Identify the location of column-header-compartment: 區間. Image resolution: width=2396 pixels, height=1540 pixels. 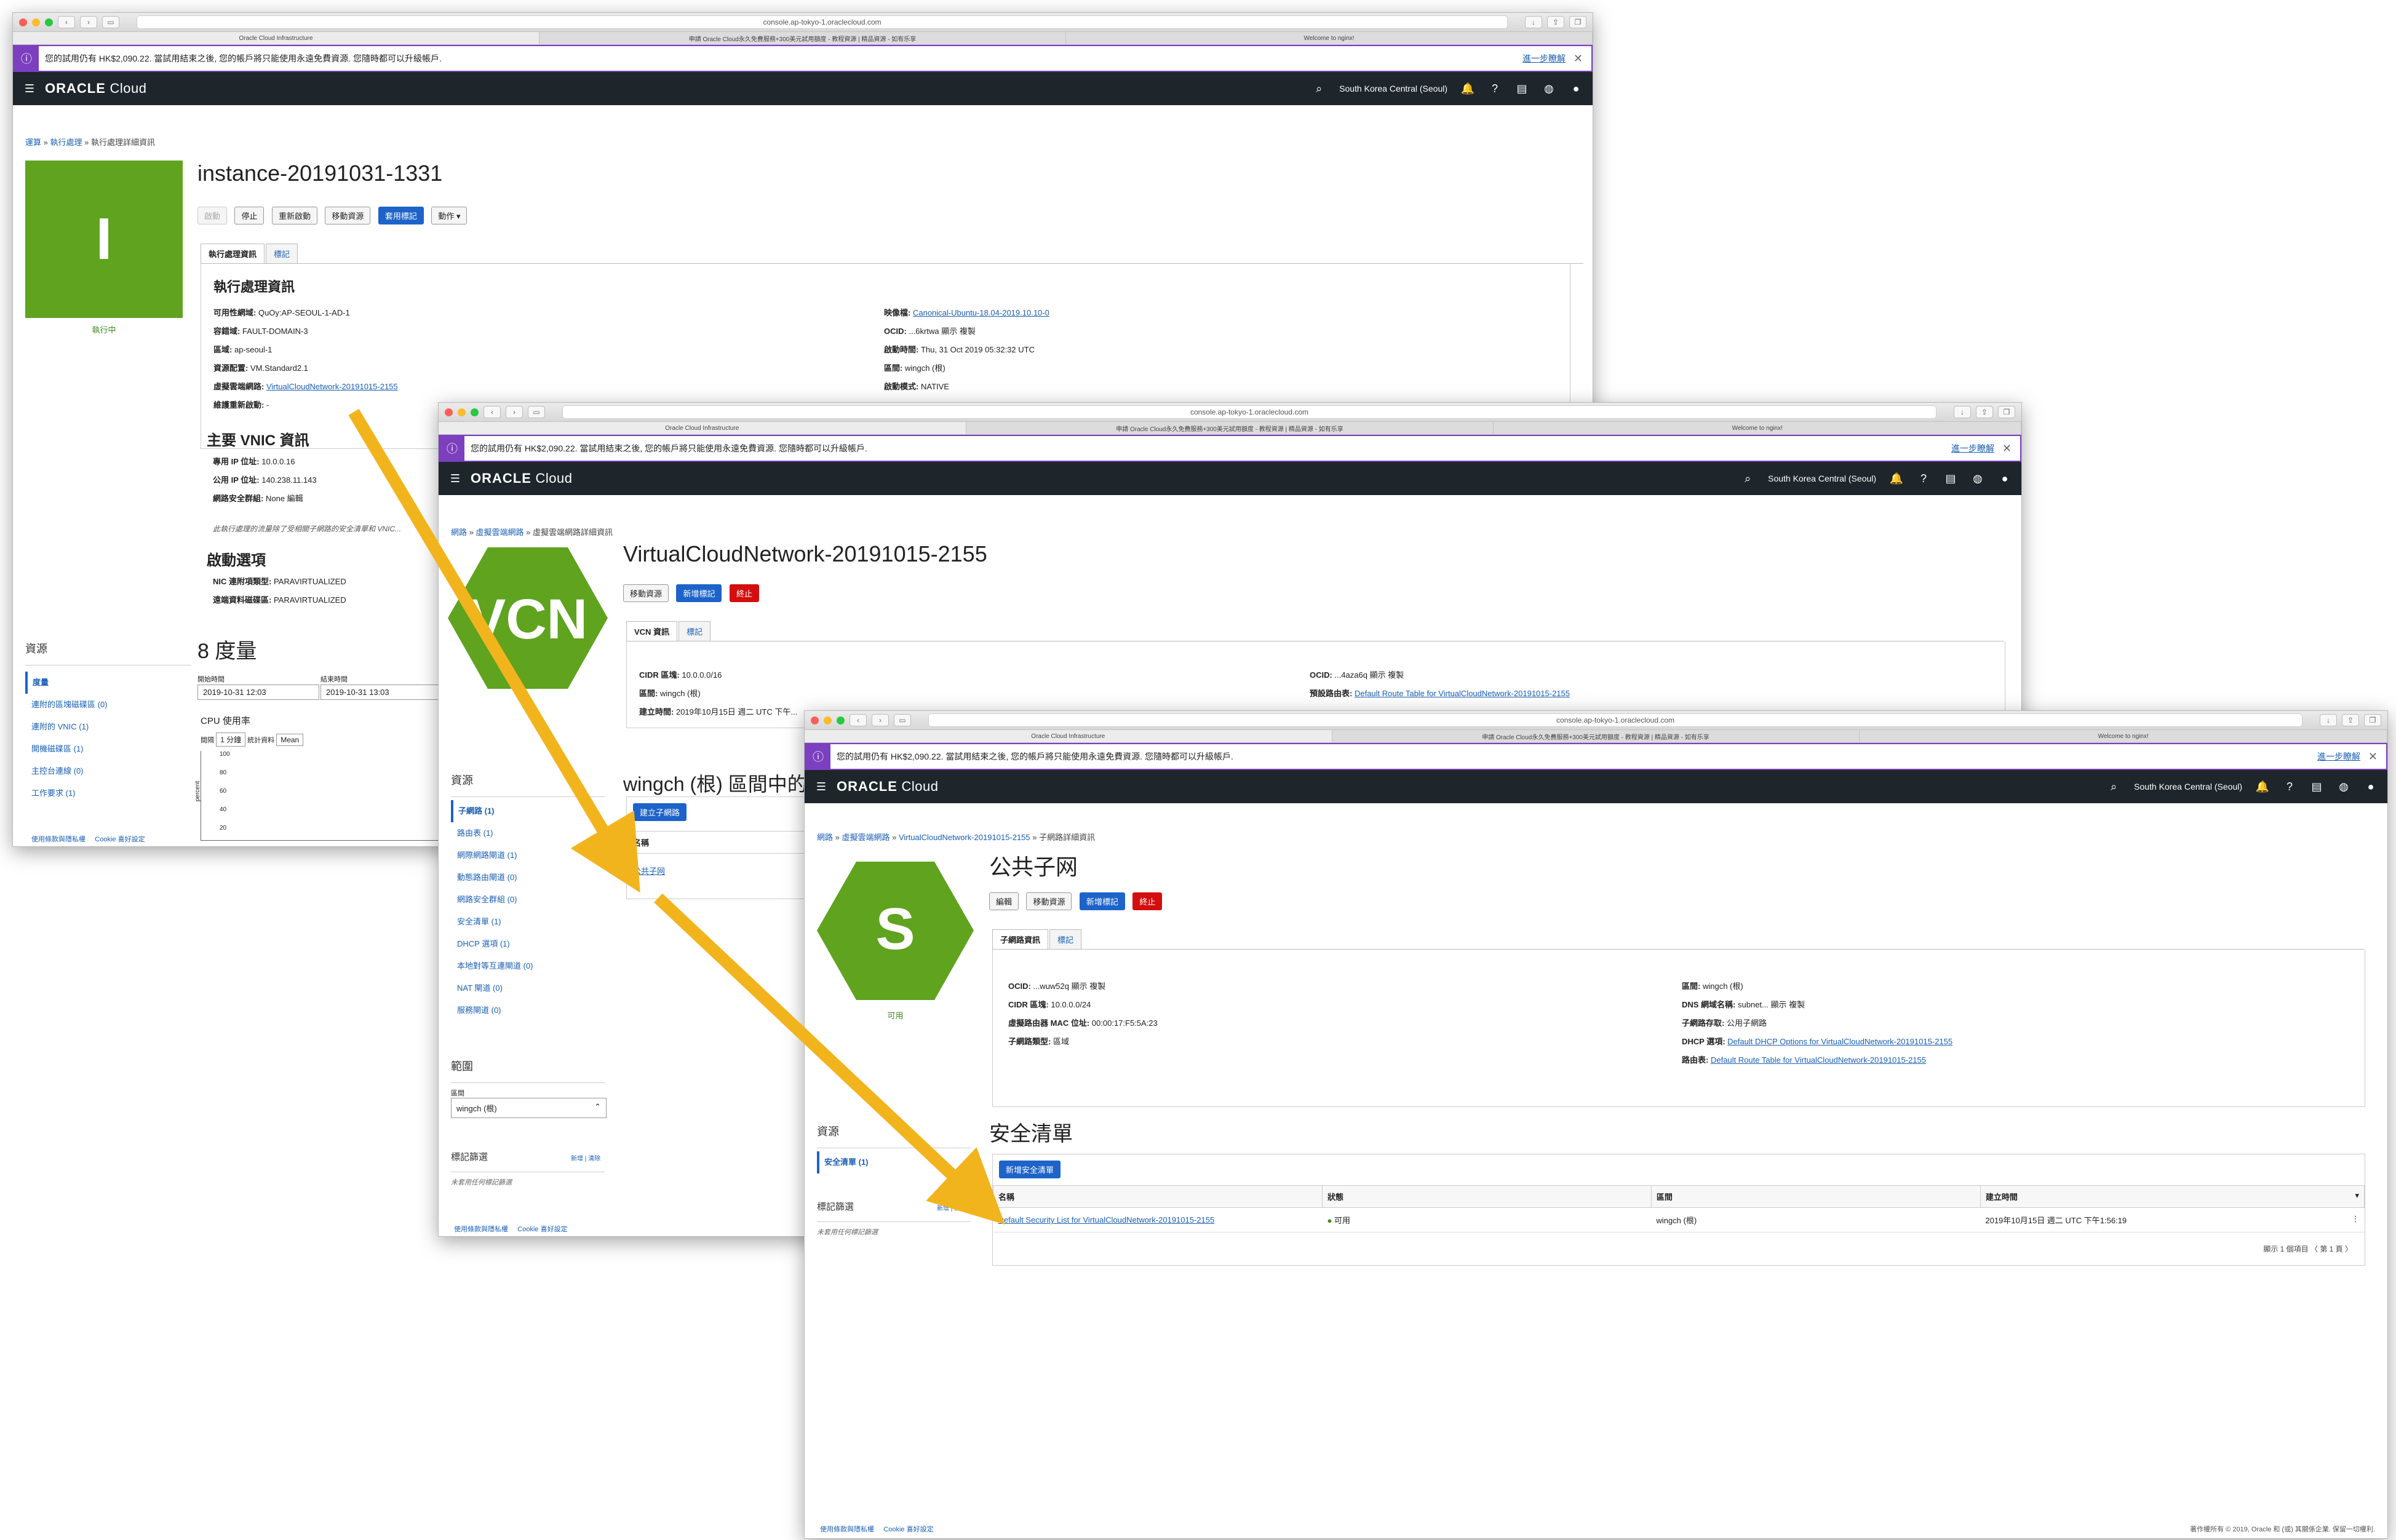
(1815, 1197).